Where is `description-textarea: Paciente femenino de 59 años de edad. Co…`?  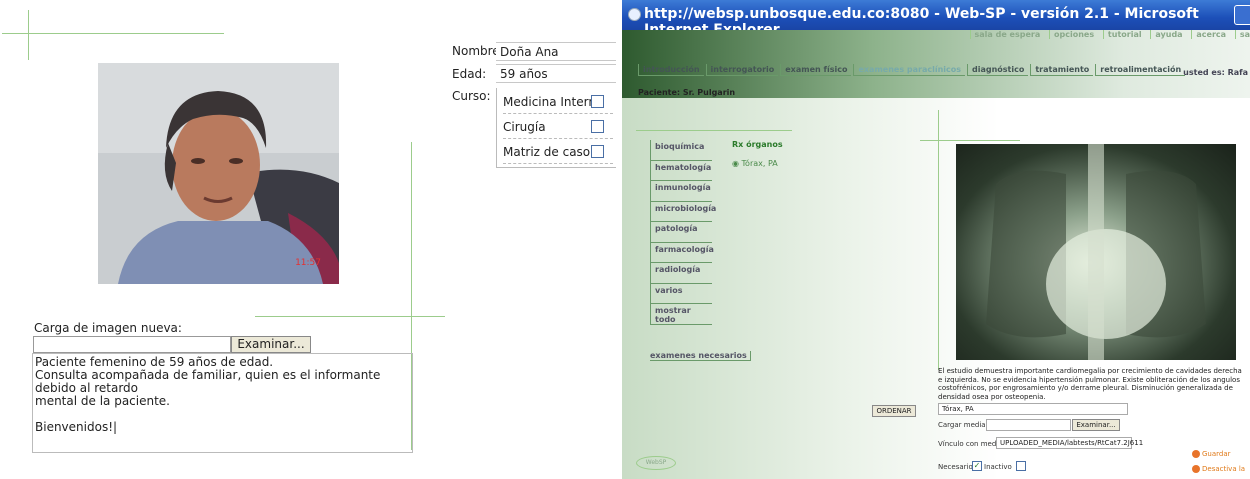 description-textarea: Paciente femenino de 59 años de edad. Co… is located at coordinates (222, 403).